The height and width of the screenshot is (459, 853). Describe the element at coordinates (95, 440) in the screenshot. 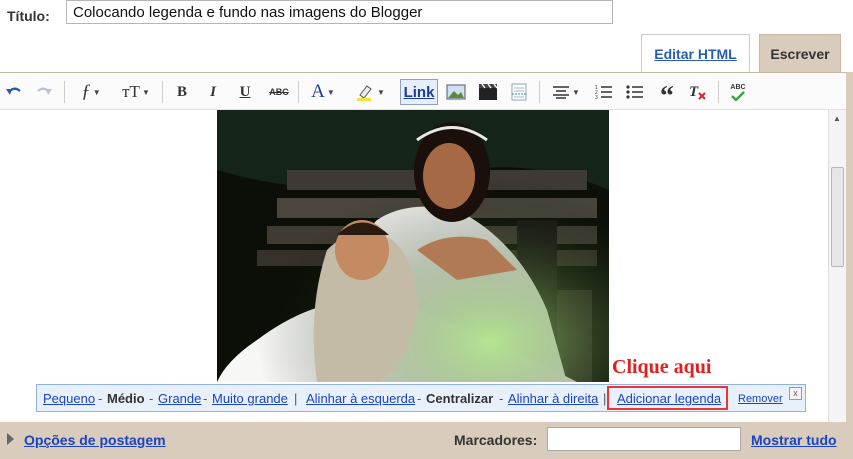

I see `post-options-link: Opções de postagem` at that location.